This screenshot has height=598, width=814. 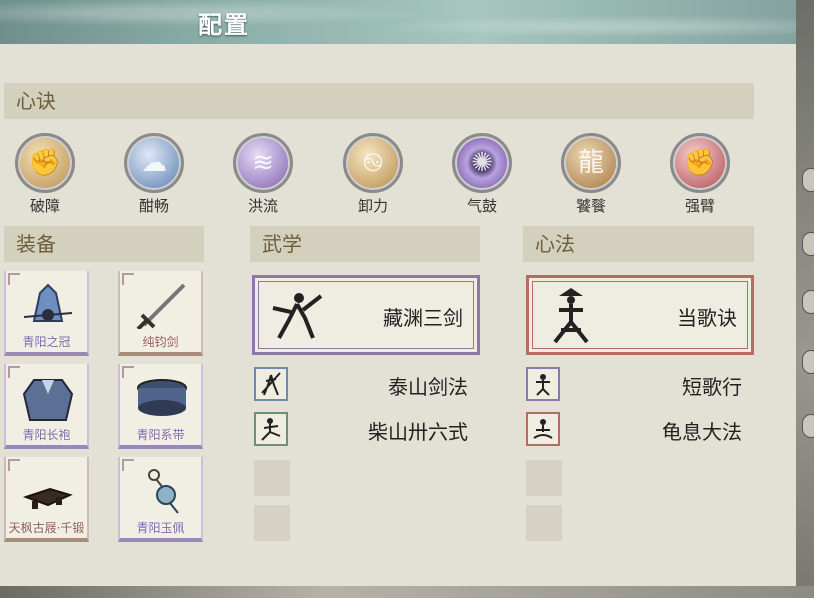 What do you see at coordinates (707, 318) in the screenshot?
I see `xinfa-main-name: 当歌诀` at bounding box center [707, 318].